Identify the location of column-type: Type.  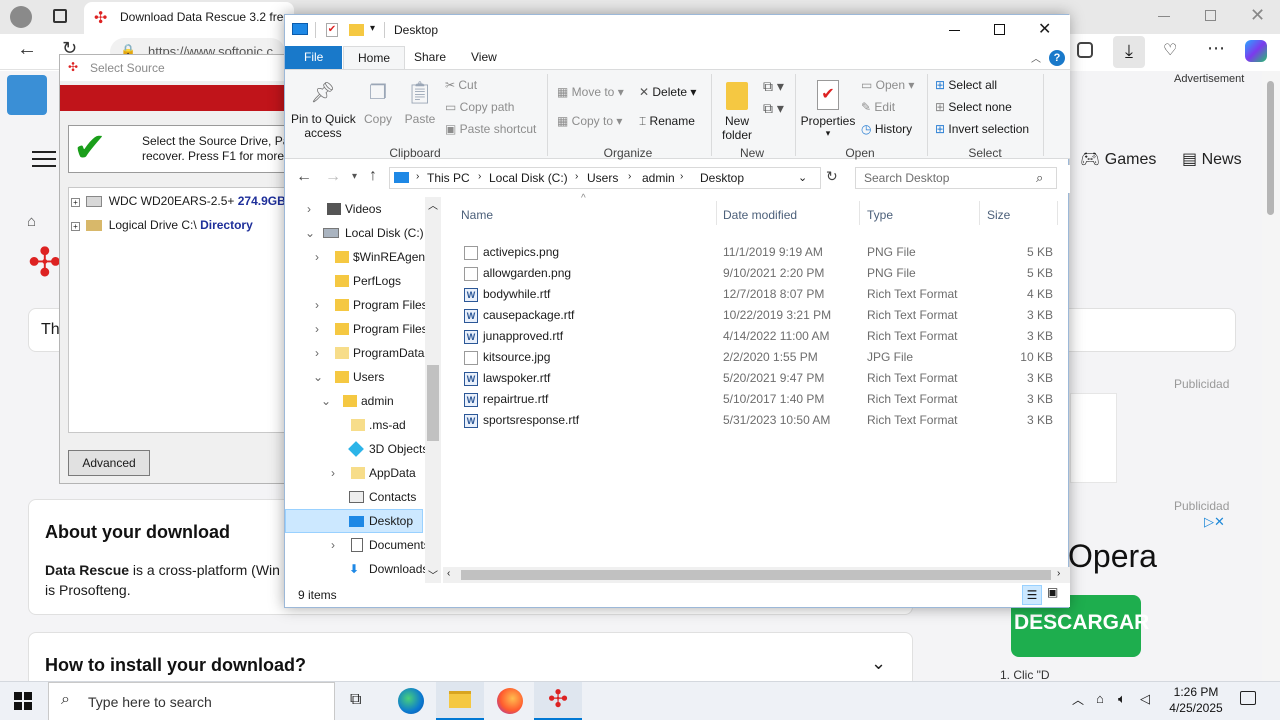
(880, 215).